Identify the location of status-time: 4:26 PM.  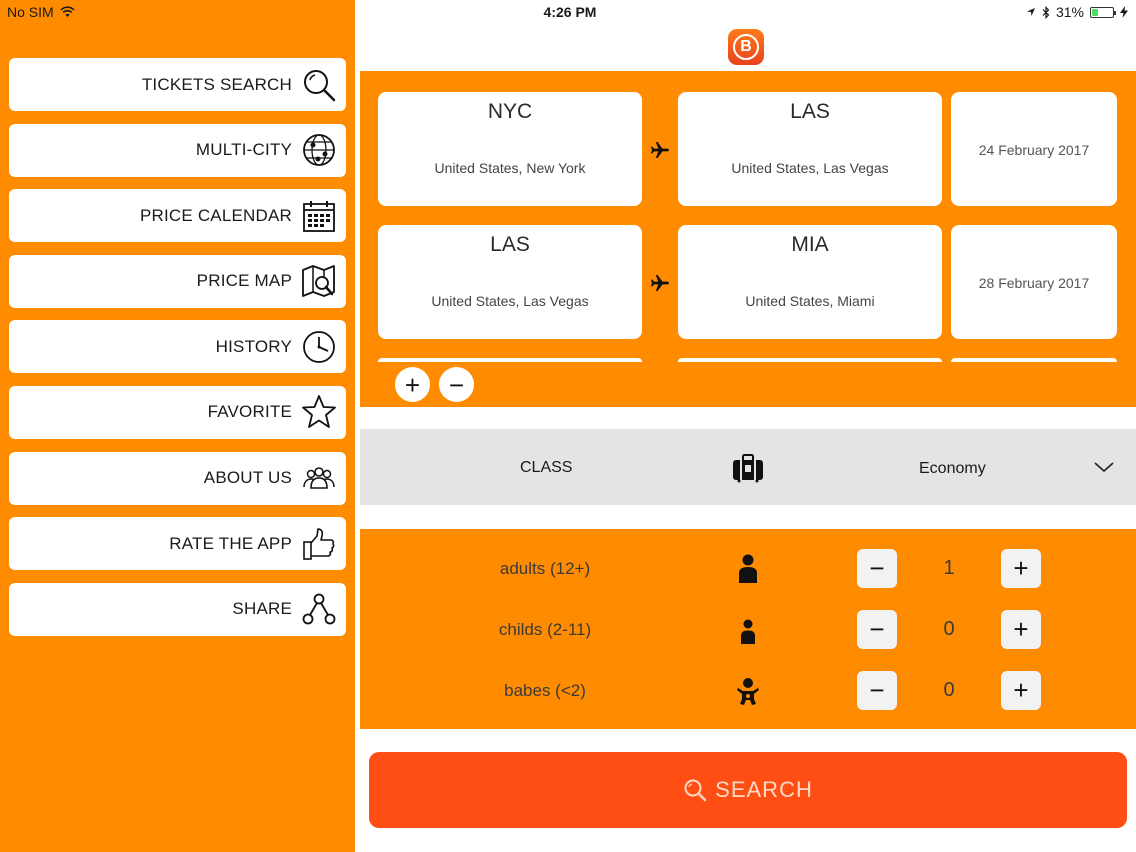
(570, 12).